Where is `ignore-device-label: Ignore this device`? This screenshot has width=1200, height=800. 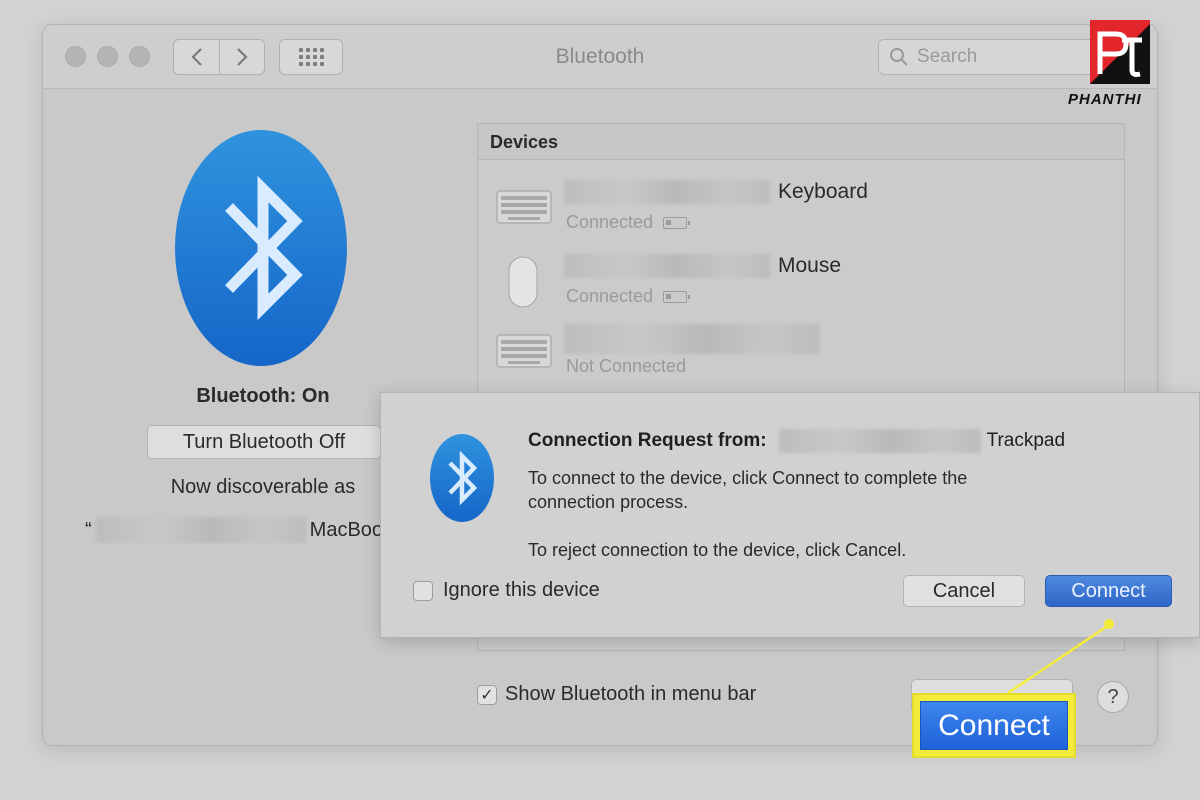
ignore-device-label: Ignore this device is located at coordinates (521, 590).